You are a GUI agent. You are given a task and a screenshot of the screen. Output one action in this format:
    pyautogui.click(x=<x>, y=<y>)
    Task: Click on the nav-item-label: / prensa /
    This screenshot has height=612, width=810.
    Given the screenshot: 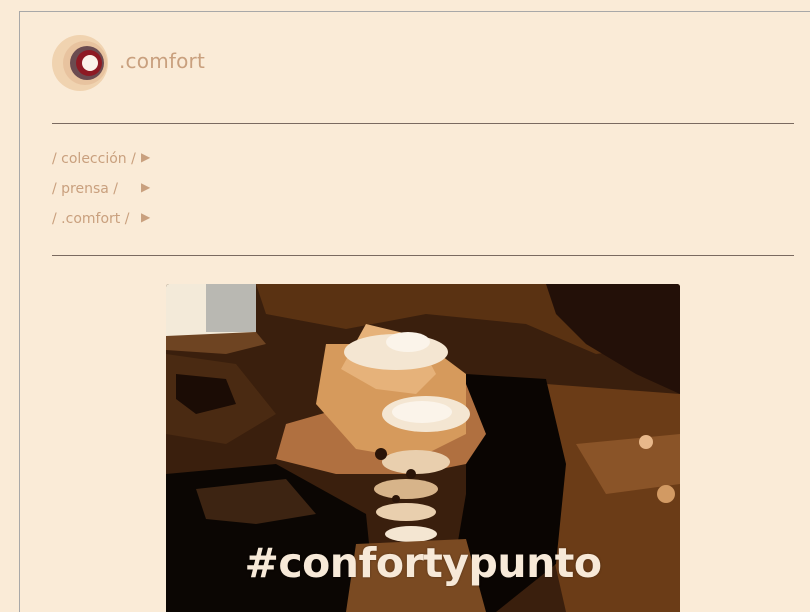 What is the action you would take?
    pyautogui.click(x=85, y=189)
    